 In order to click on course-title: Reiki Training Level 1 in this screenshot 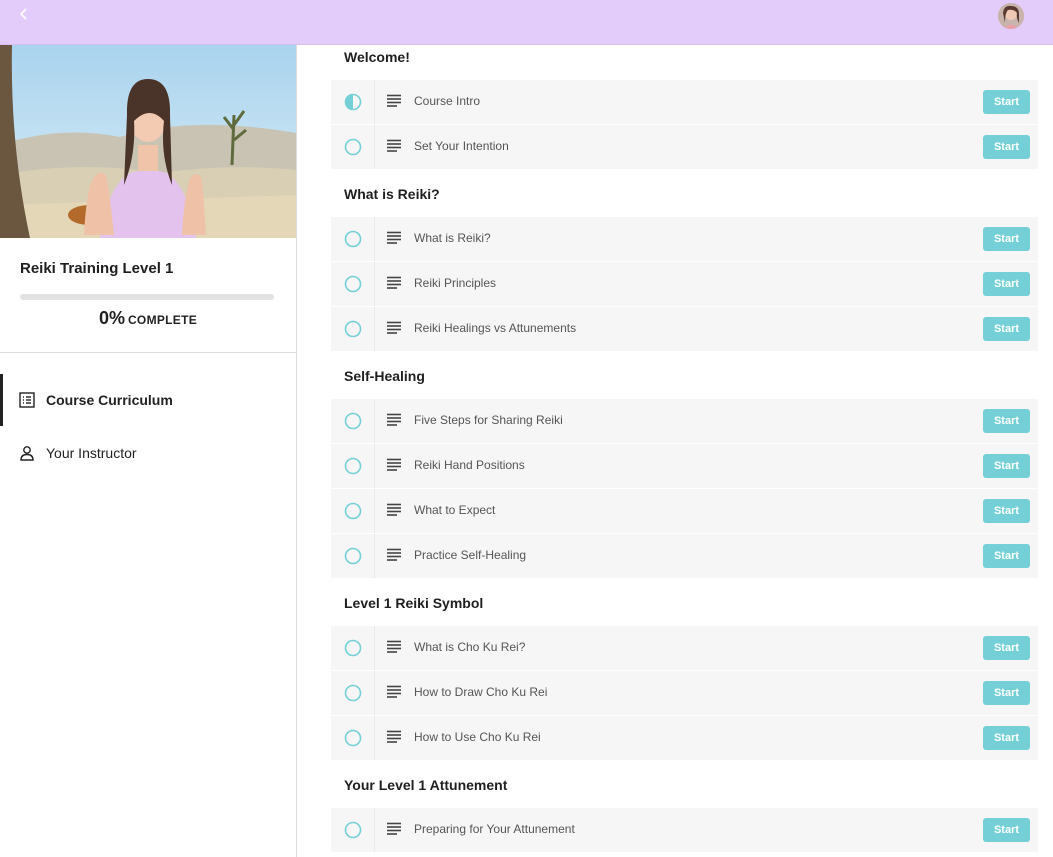, I will do `click(97, 268)`.